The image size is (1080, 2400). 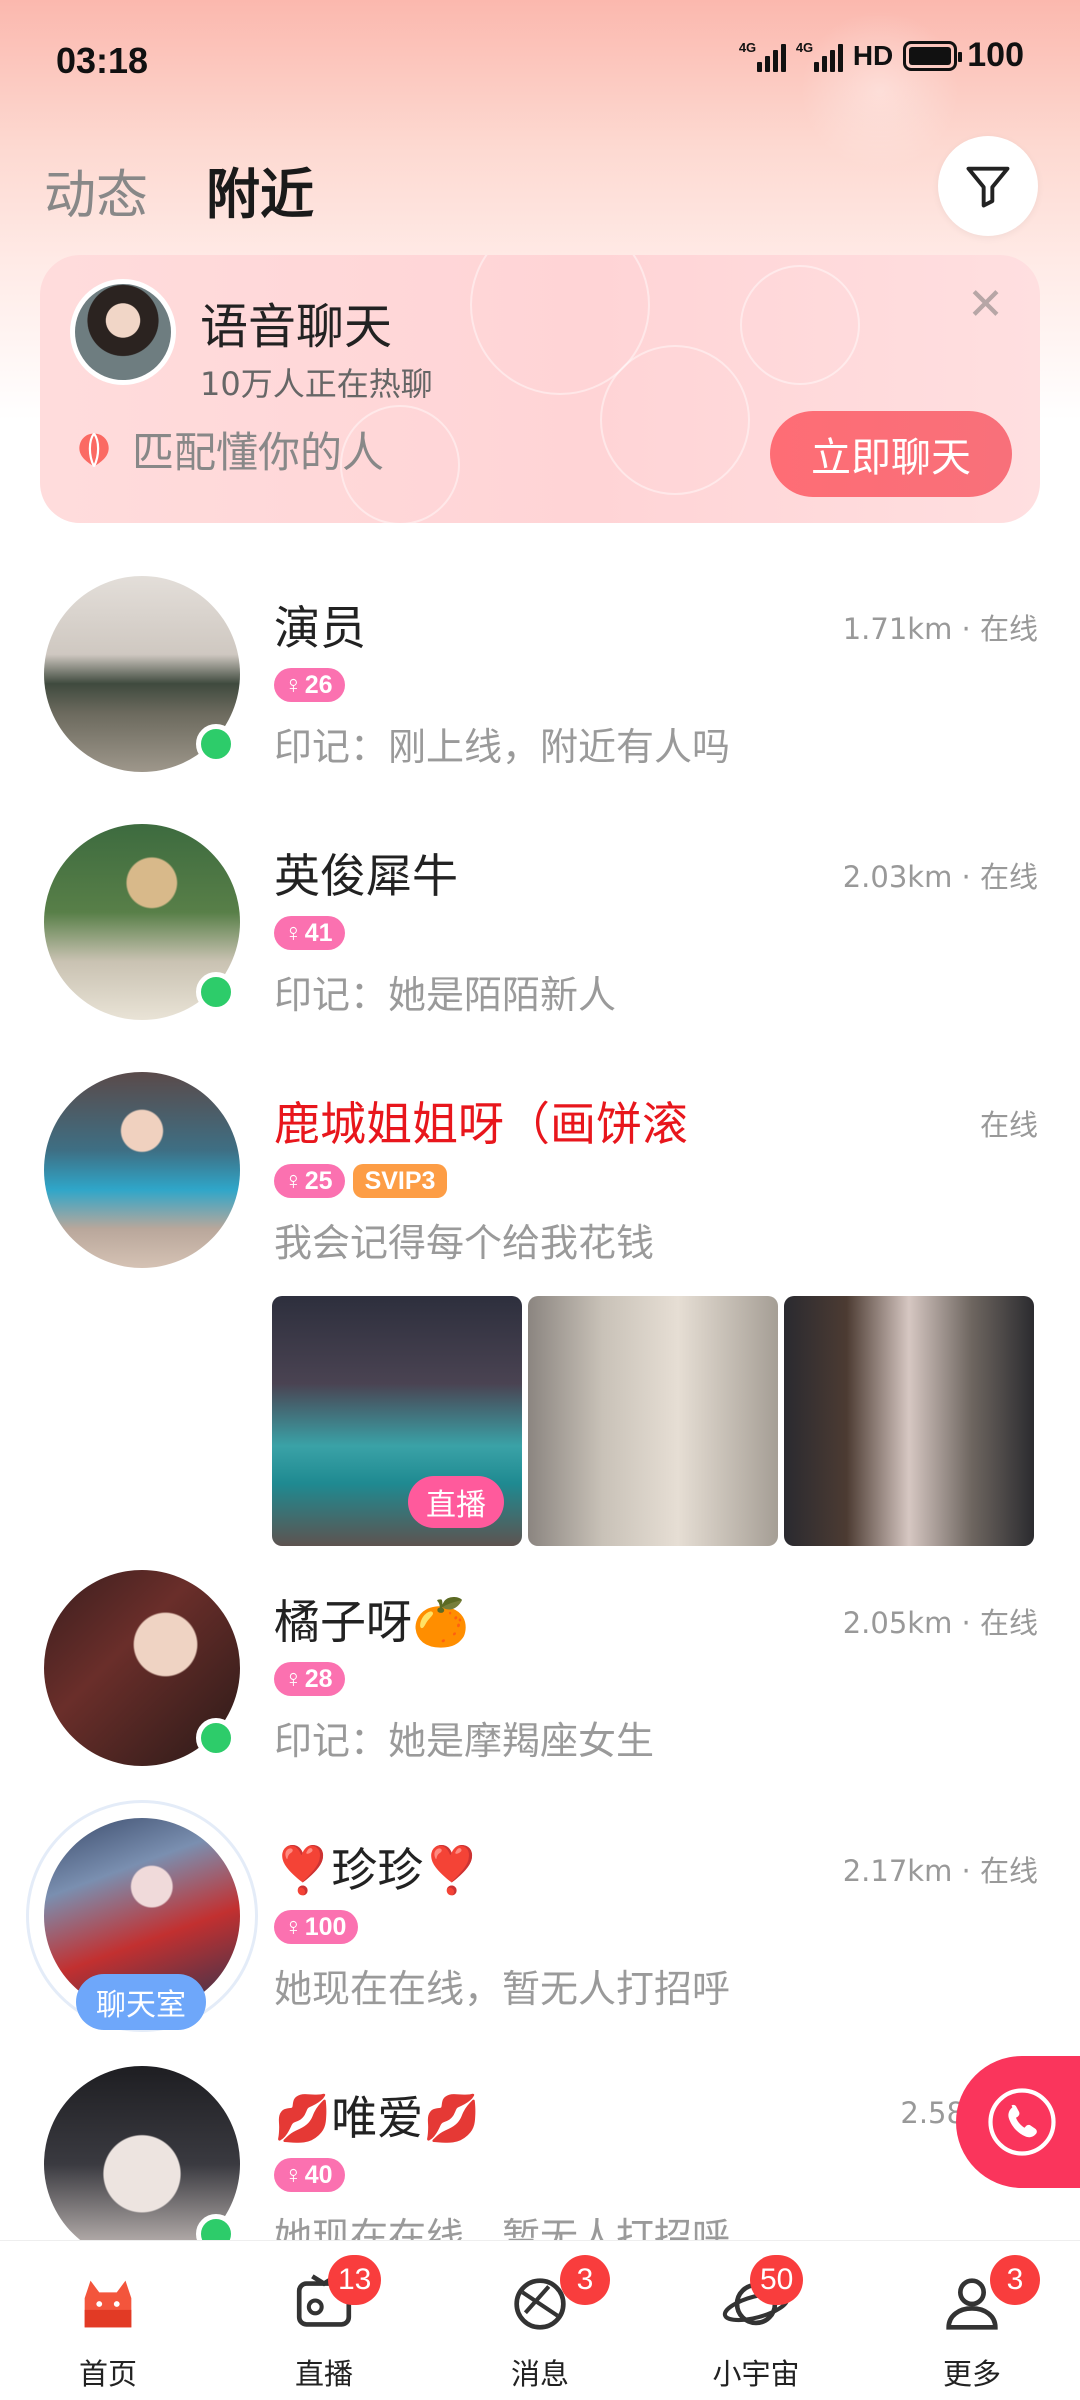 What do you see at coordinates (777, 2280) in the screenshot?
I see `notification-badge: 50` at bounding box center [777, 2280].